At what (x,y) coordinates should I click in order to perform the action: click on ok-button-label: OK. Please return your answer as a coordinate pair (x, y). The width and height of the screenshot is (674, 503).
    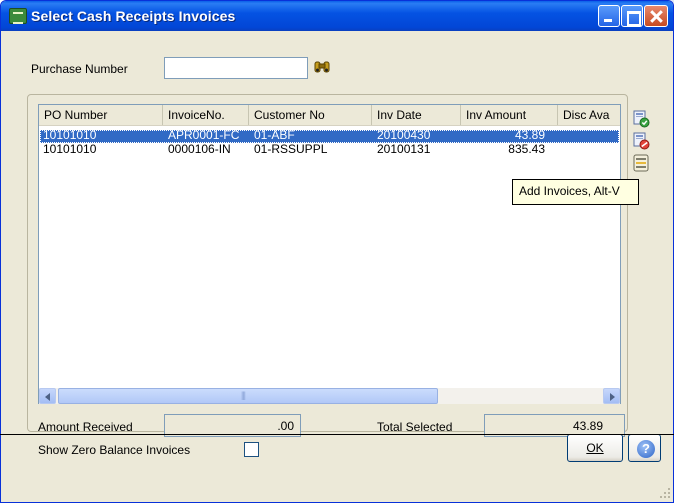
    Looking at the image, I should click on (595, 448).